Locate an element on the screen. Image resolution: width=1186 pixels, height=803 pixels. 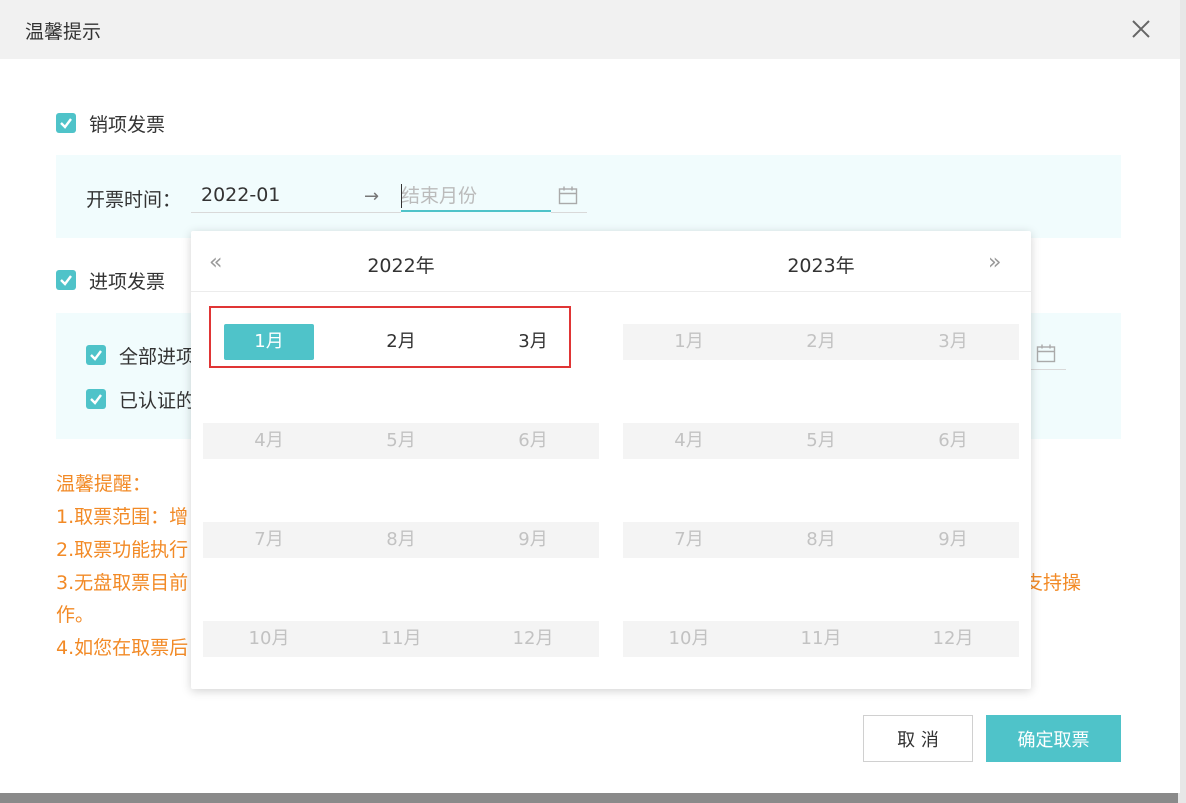
month-cell-right-8: 8月 is located at coordinates (821, 539).